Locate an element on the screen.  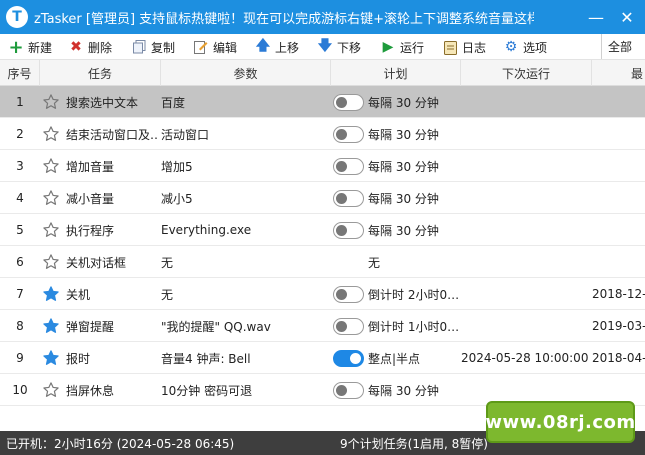
new-button: + 新建 is located at coordinates (30, 47).